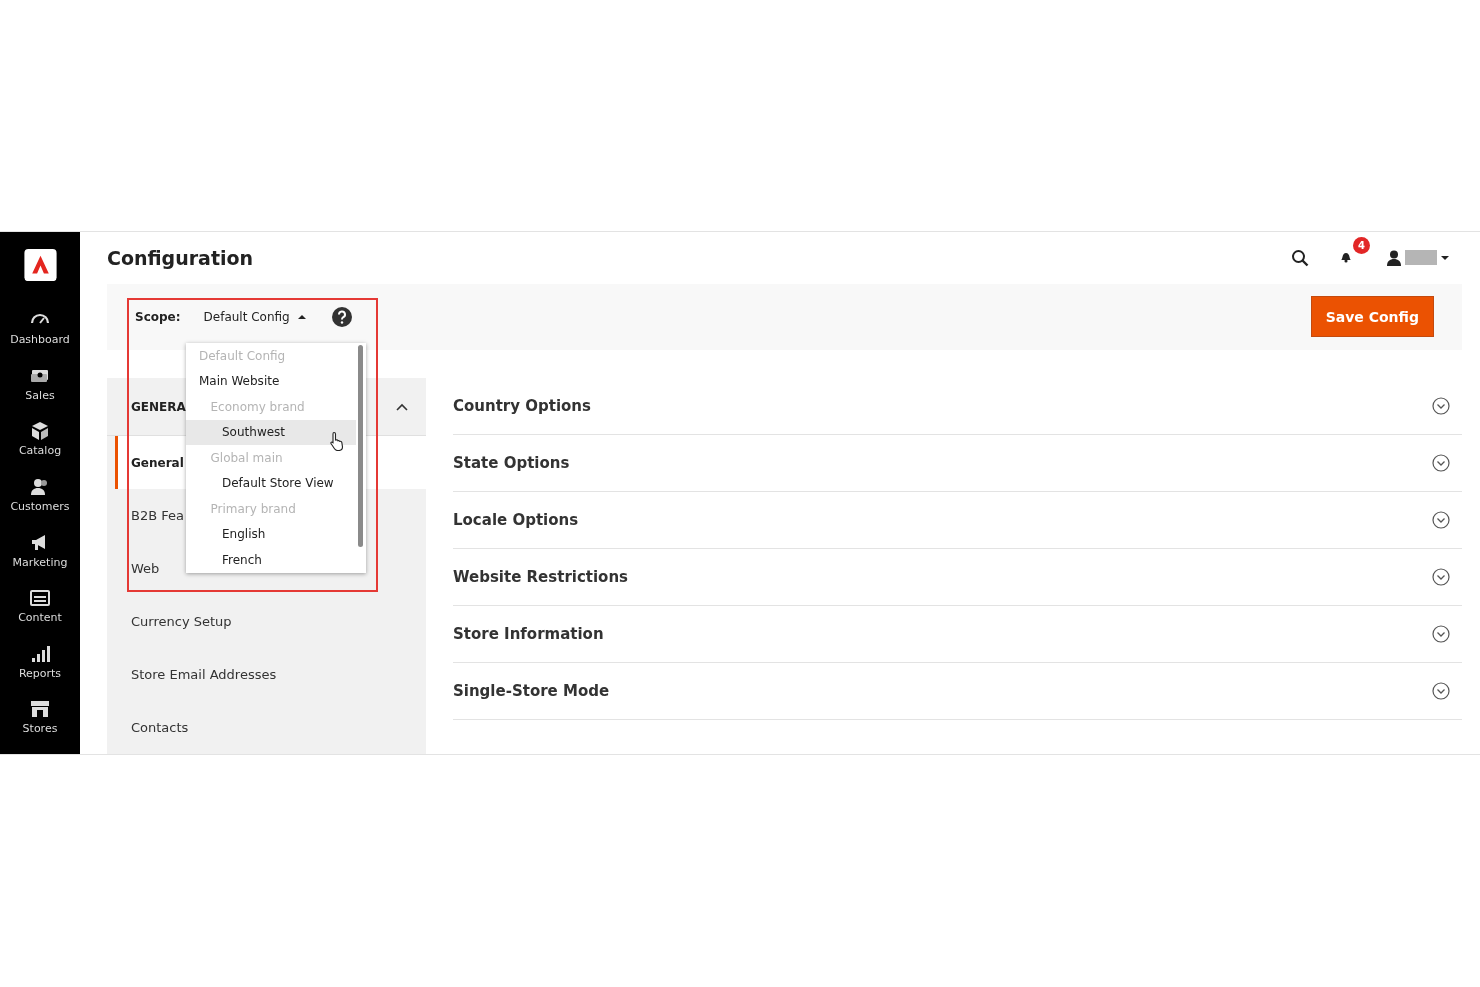 This screenshot has height=987, width=1480. Describe the element at coordinates (40, 729) in the screenshot. I see `sidebar-label: Stores` at that location.